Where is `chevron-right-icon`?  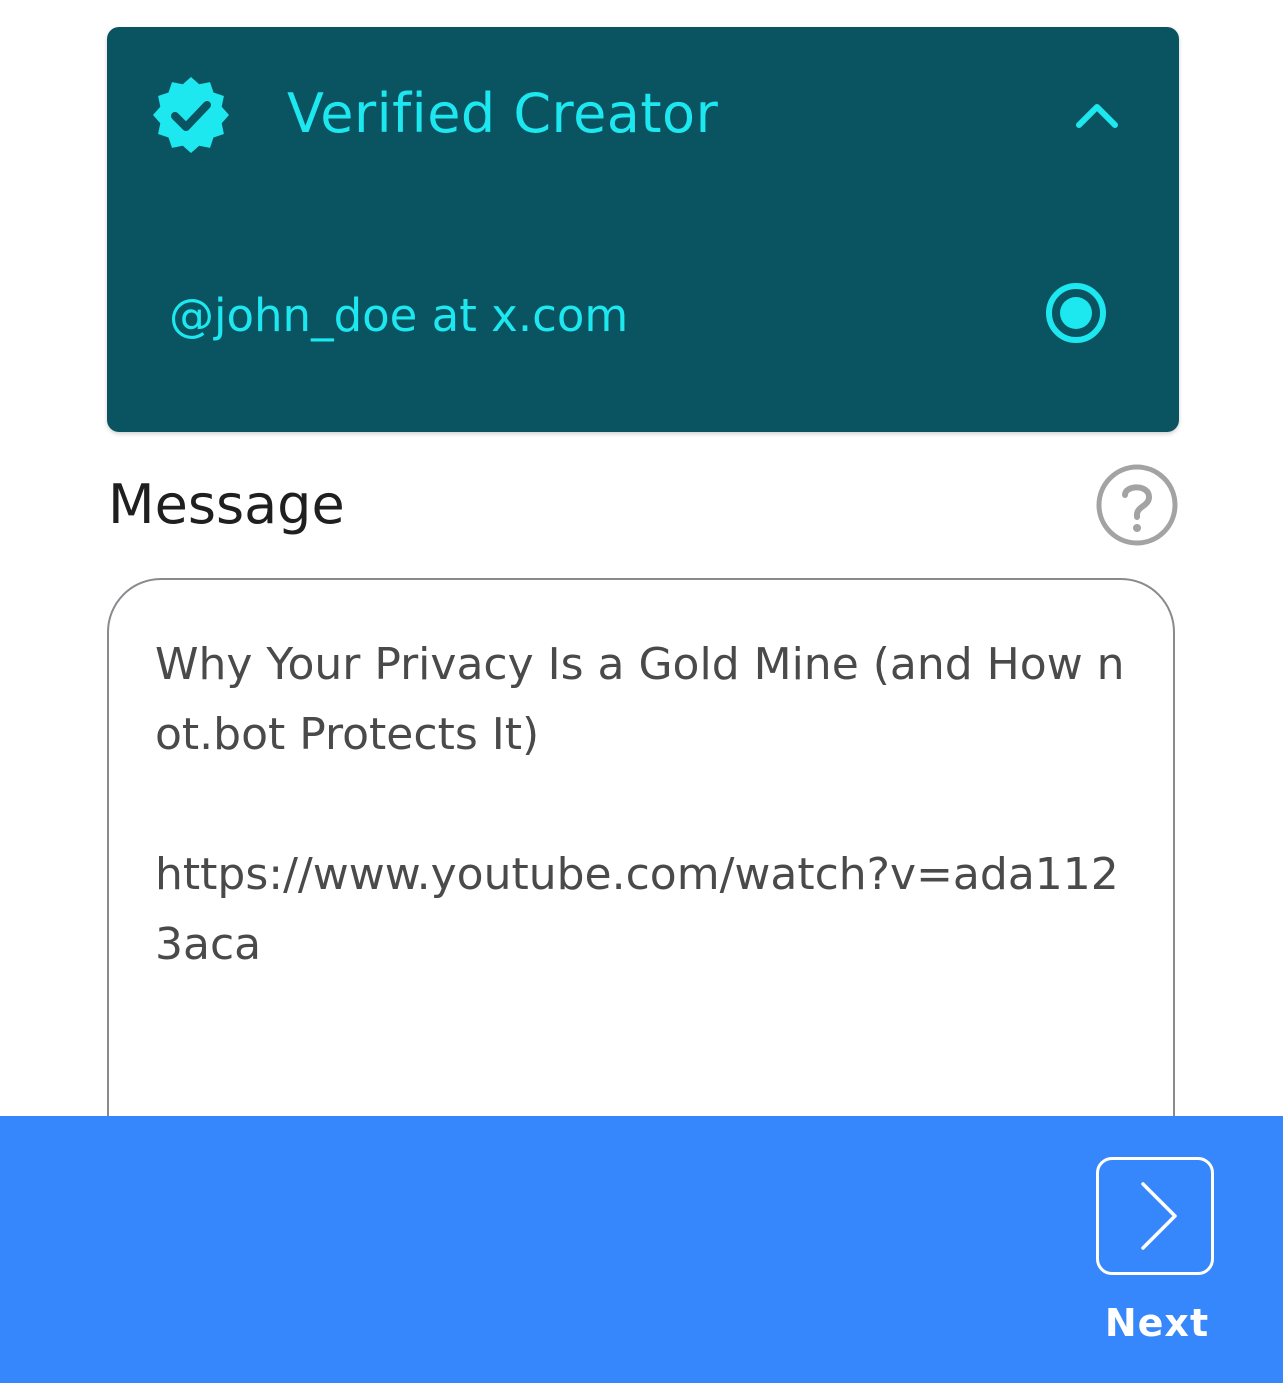 chevron-right-icon is located at coordinates (1159, 1216).